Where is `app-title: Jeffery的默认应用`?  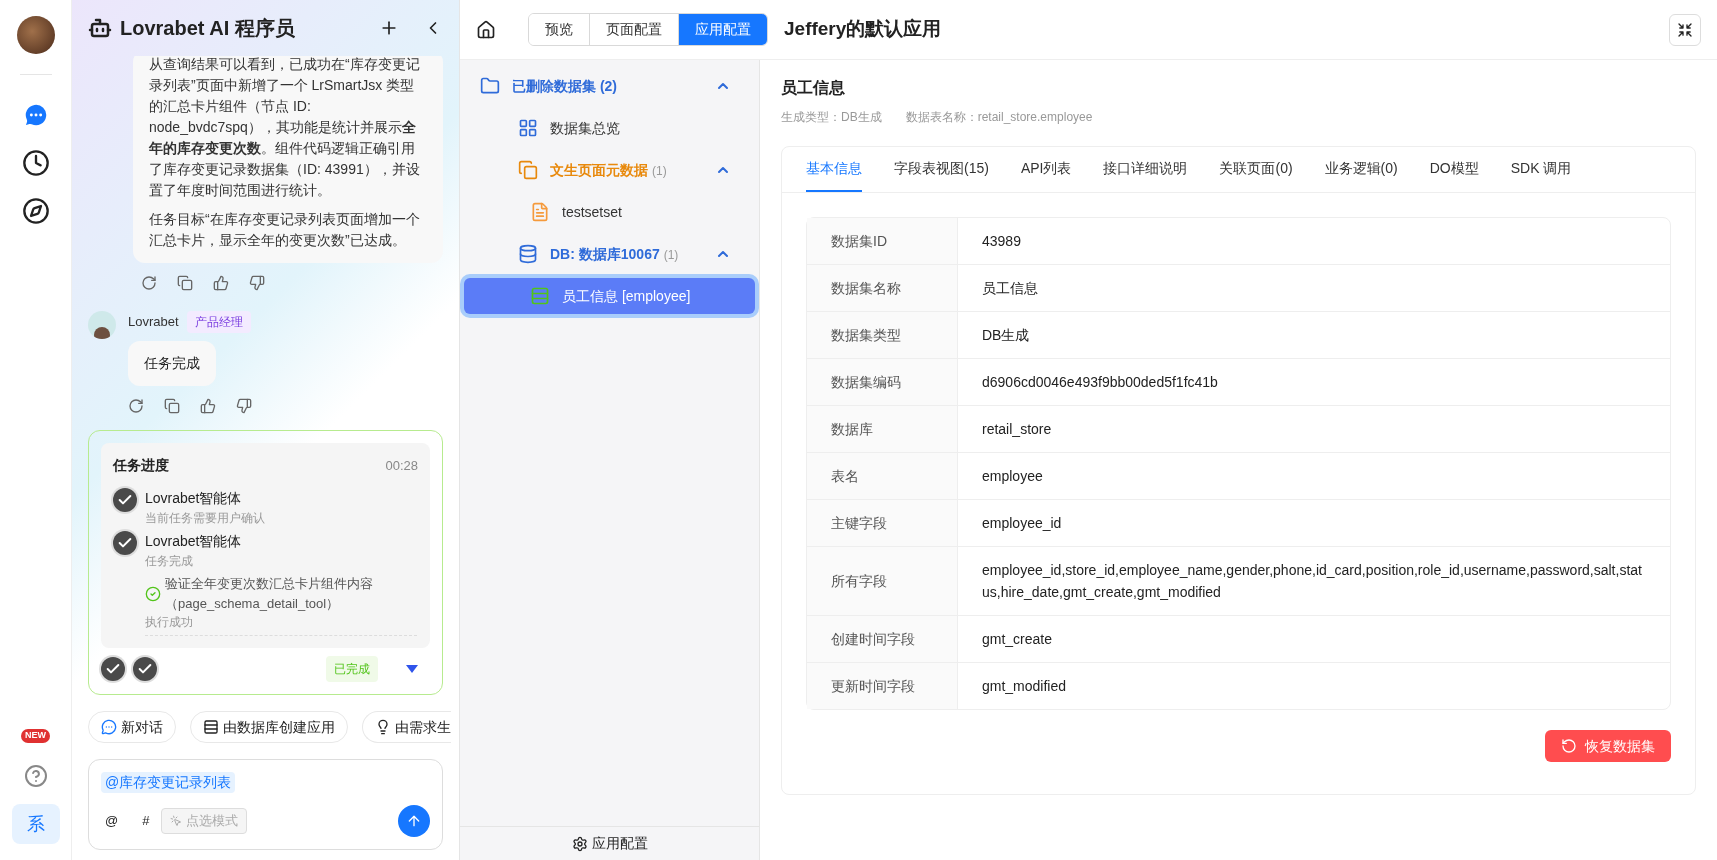
app-title: Jeffery的默认应用 is located at coordinates (863, 29).